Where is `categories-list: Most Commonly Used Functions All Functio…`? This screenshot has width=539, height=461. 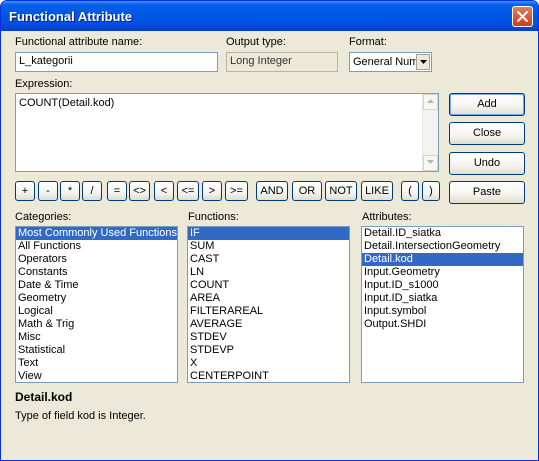 categories-list: Most Commonly Used Functions All Functio… is located at coordinates (96, 304).